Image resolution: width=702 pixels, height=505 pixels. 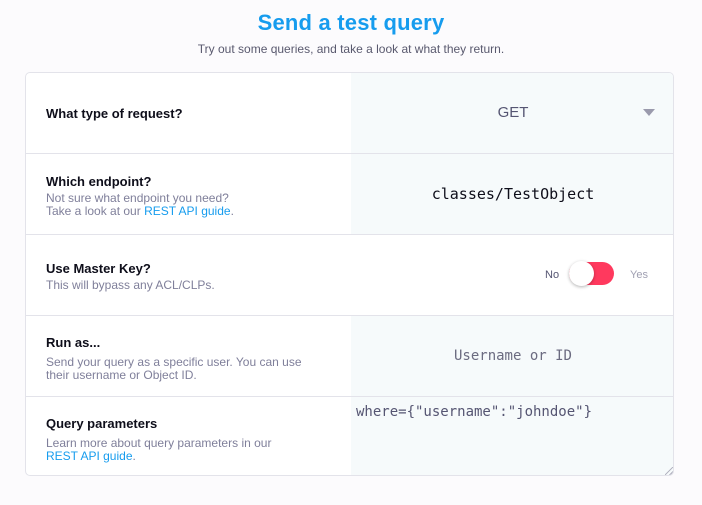 I want to click on request-type-row: What type of request? GET, so click(x=349, y=113).